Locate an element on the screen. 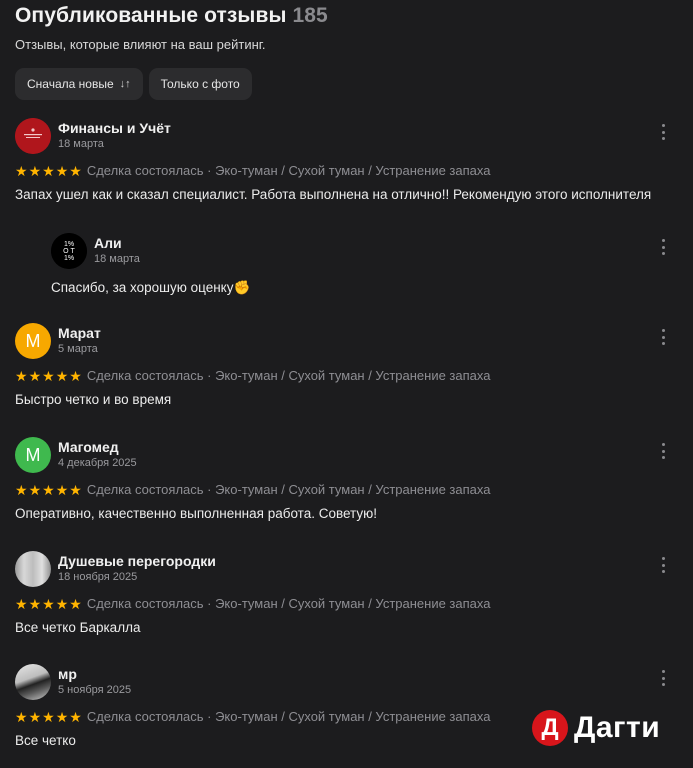  review-date: 4 декабря 2025 is located at coordinates (97, 463).